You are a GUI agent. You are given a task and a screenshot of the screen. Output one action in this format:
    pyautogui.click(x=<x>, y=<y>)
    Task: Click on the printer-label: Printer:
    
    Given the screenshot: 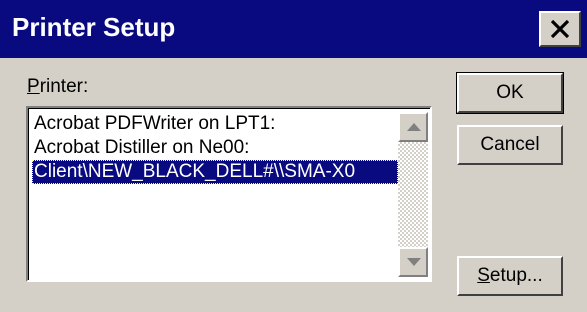 What is the action you would take?
    pyautogui.click(x=58, y=86)
    